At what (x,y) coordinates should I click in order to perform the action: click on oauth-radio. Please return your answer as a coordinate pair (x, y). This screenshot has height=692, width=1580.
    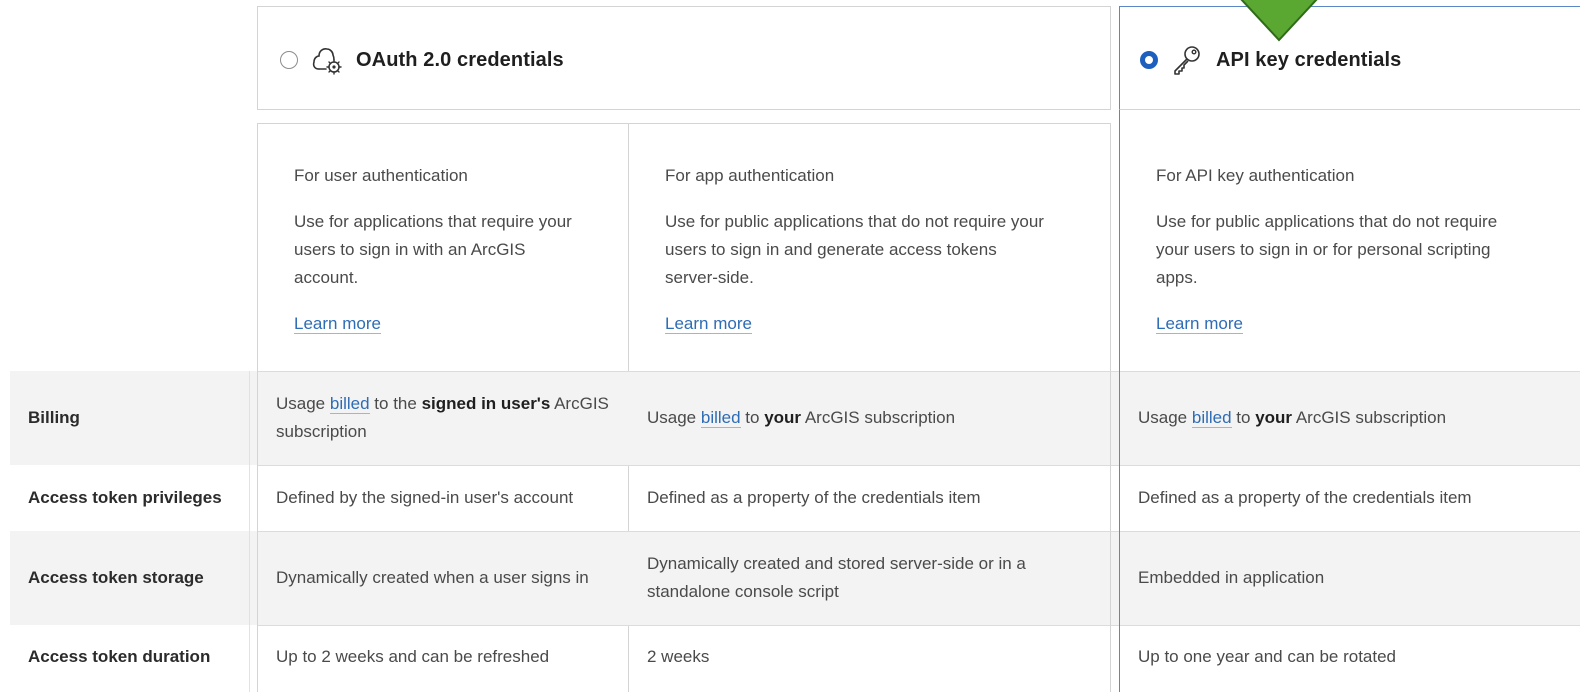
    Looking at the image, I should click on (289, 60).